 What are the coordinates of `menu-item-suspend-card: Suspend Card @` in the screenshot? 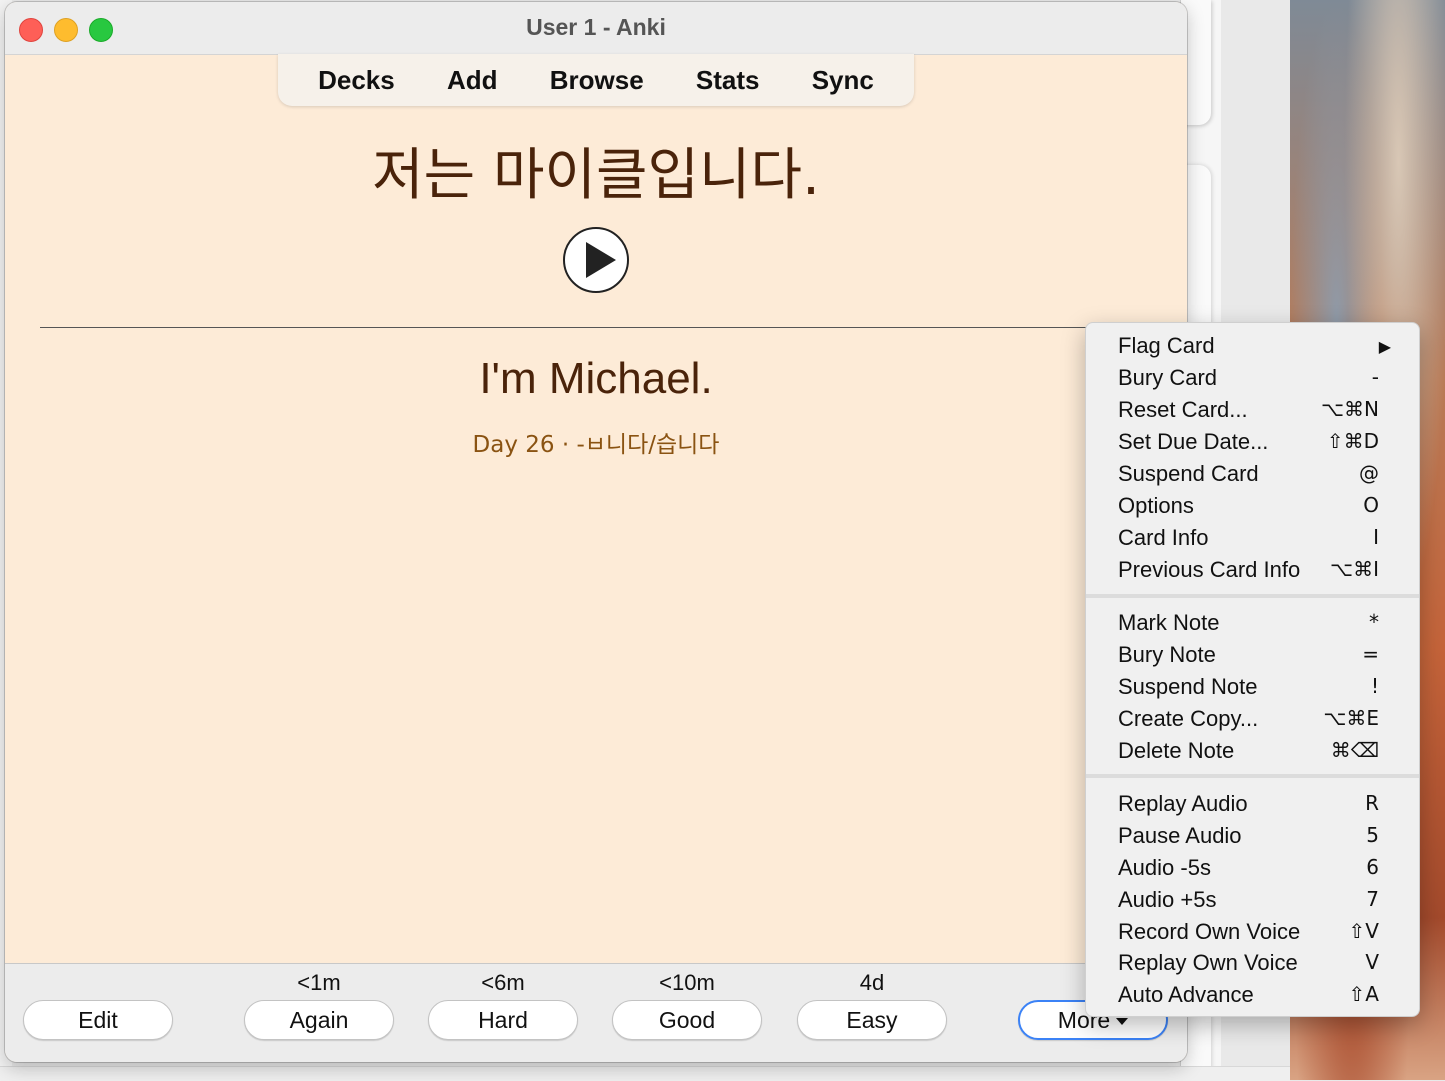 It's located at (1252, 473).